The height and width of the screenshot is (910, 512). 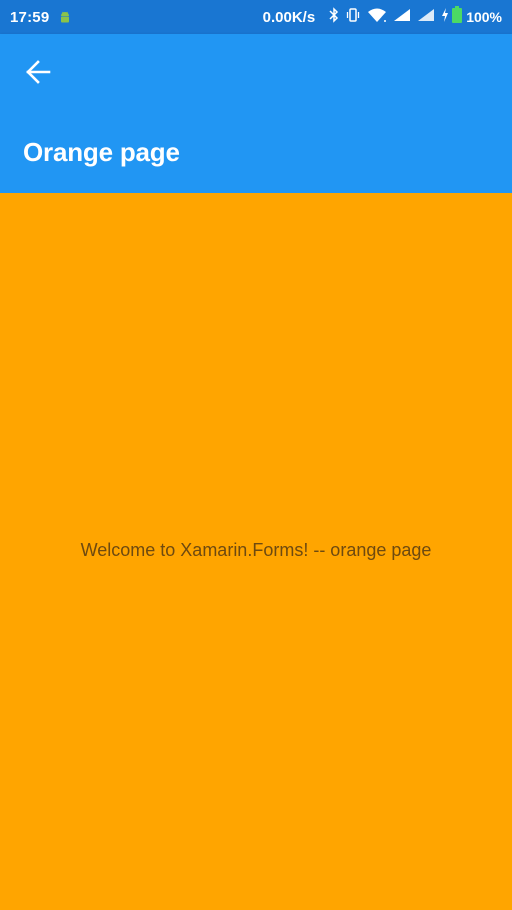 What do you see at coordinates (334, 17) in the screenshot?
I see `bluetooth-icon` at bounding box center [334, 17].